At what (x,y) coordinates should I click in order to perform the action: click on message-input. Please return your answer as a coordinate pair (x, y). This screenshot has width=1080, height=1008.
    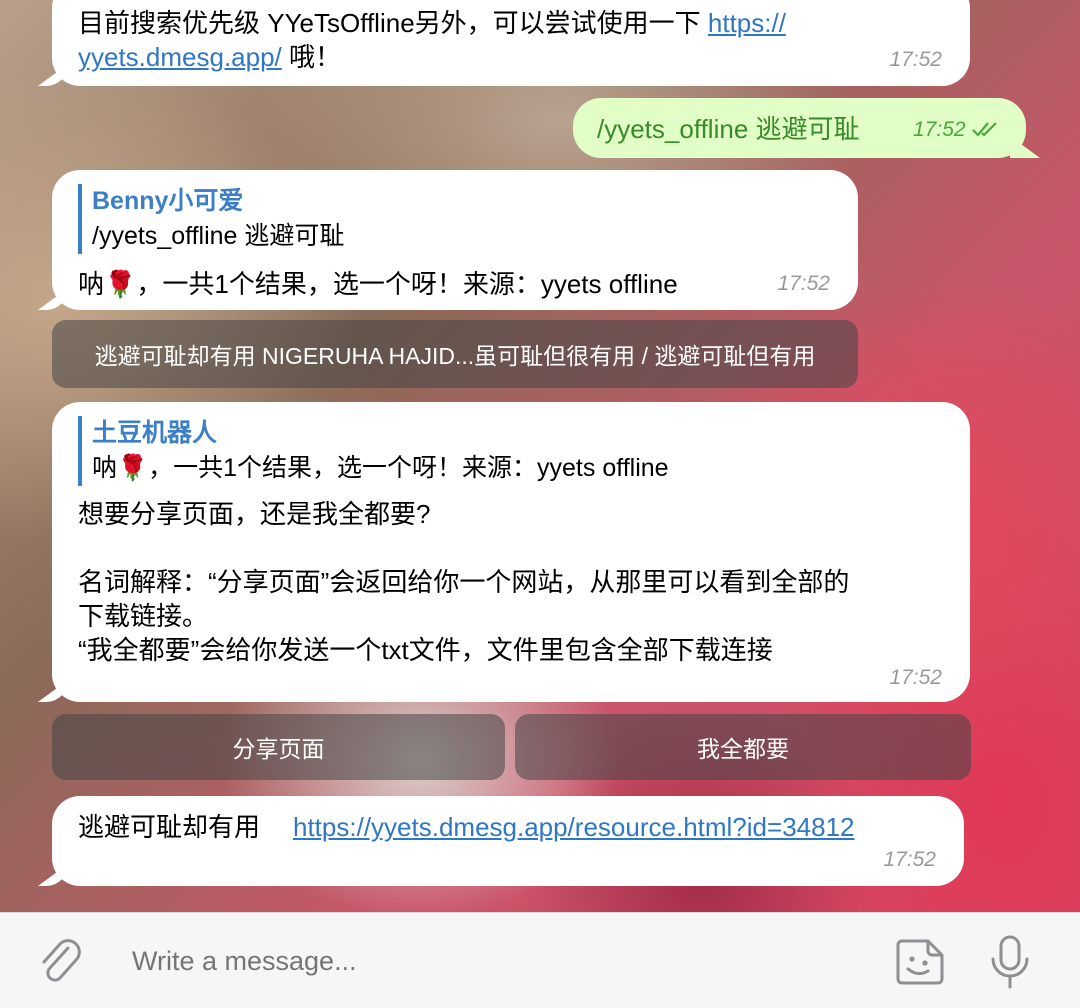
    Looking at the image, I should click on (502, 961).